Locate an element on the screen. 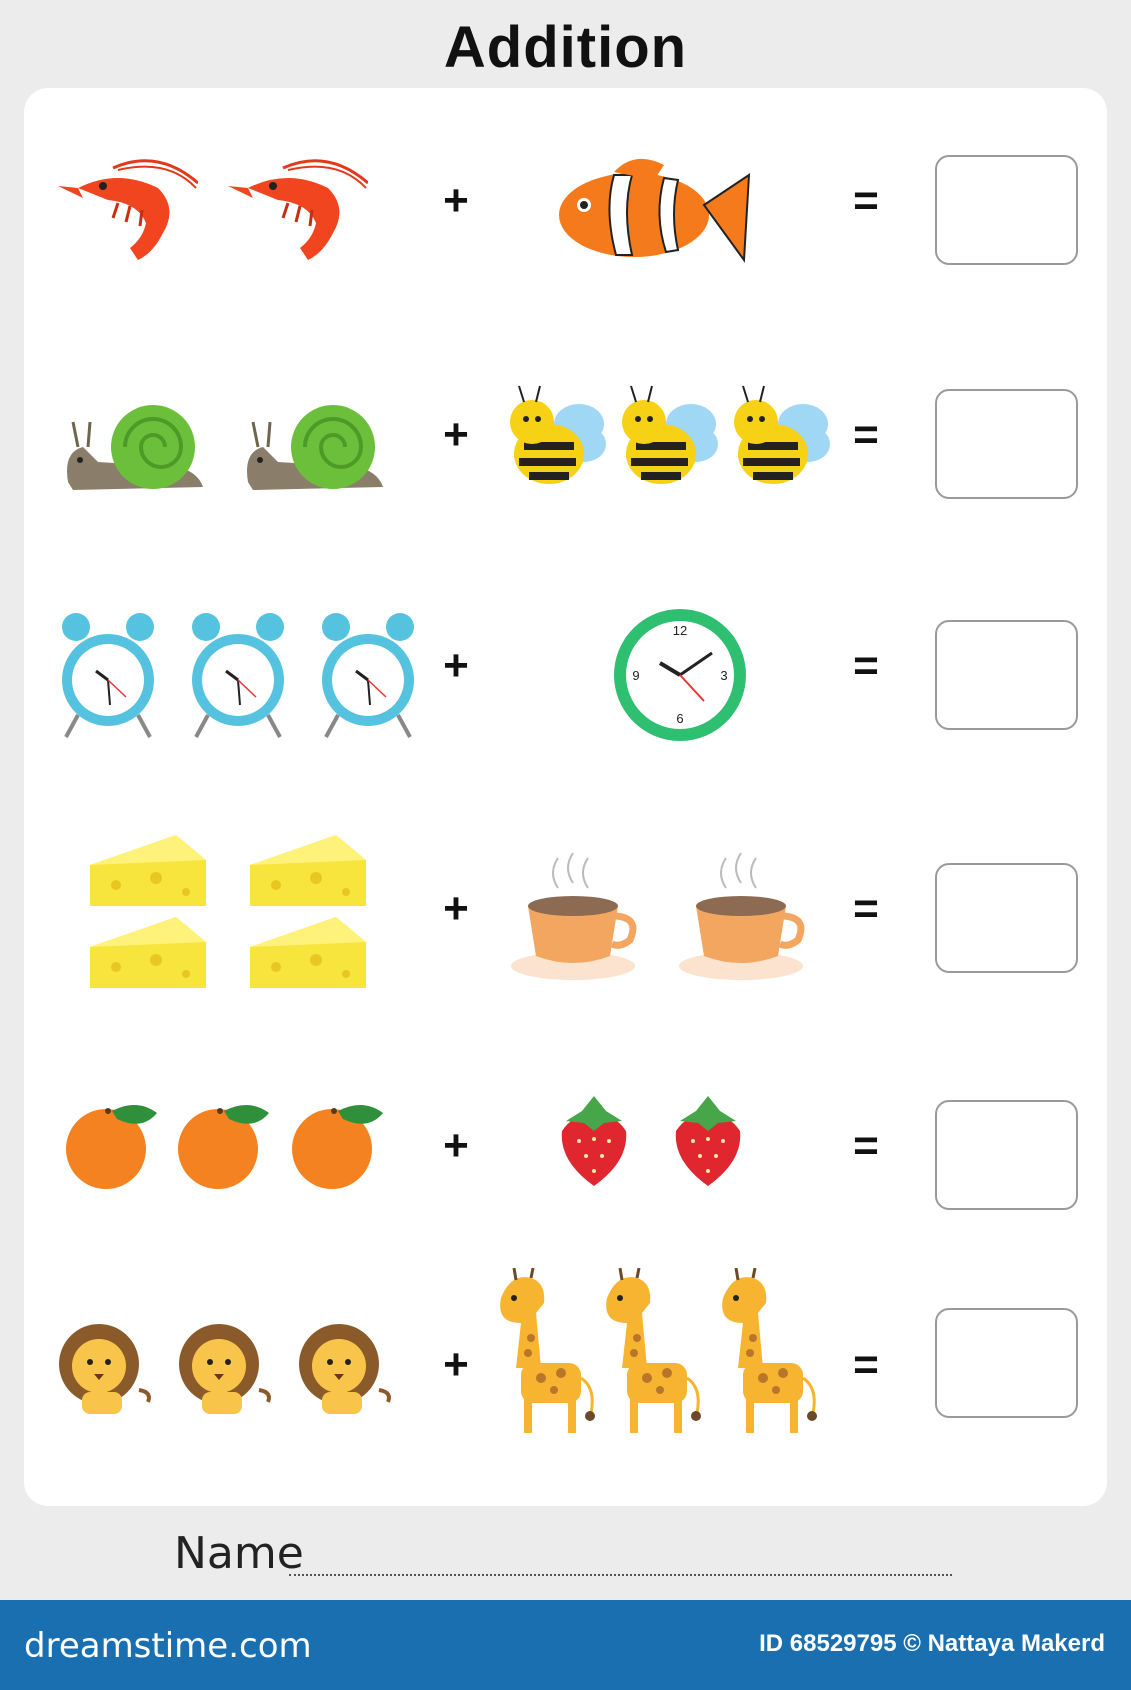 The height and width of the screenshot is (1690, 1131). page-title: Addition is located at coordinates (565, 47).